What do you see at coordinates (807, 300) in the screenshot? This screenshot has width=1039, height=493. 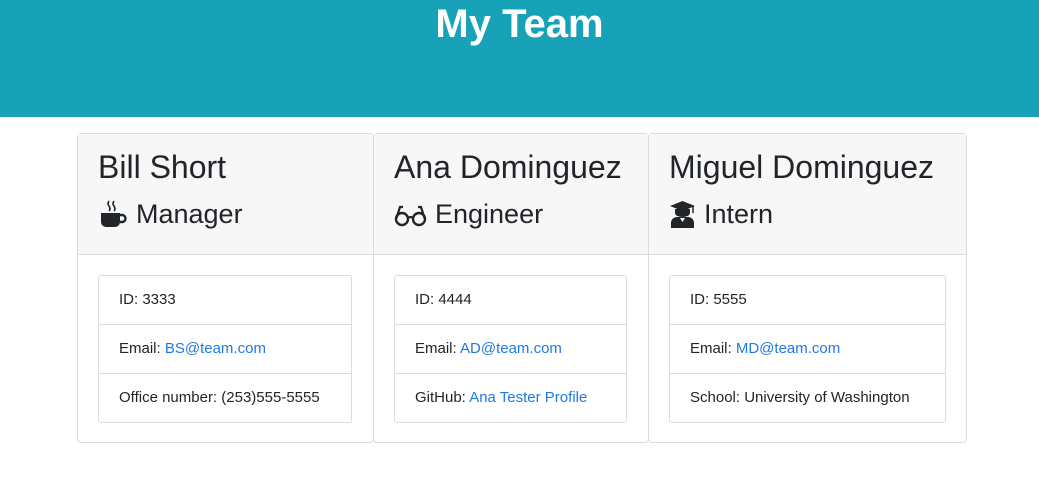 I see `list-item-id: ID: 5555` at bounding box center [807, 300].